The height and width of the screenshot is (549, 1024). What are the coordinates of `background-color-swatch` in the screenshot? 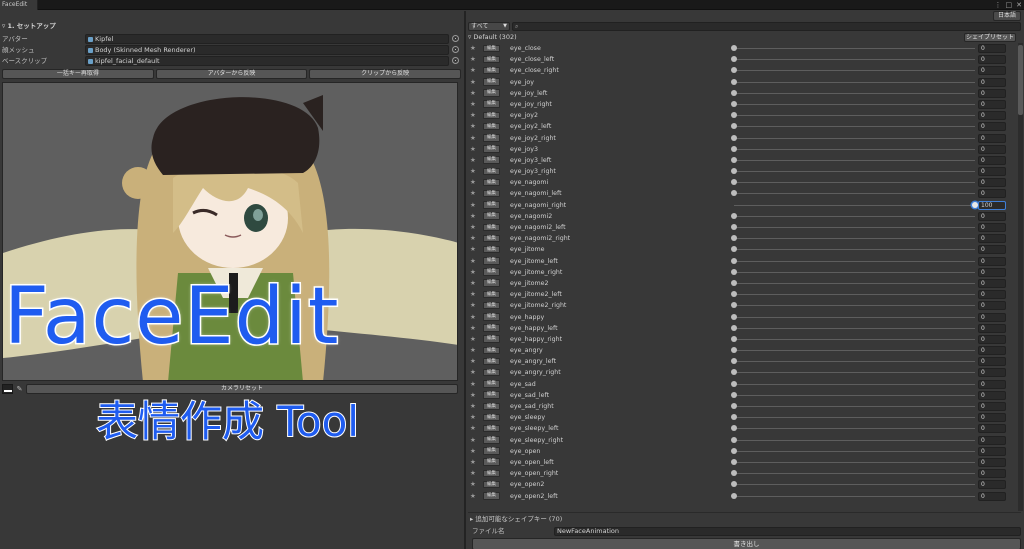 It's located at (7, 389).